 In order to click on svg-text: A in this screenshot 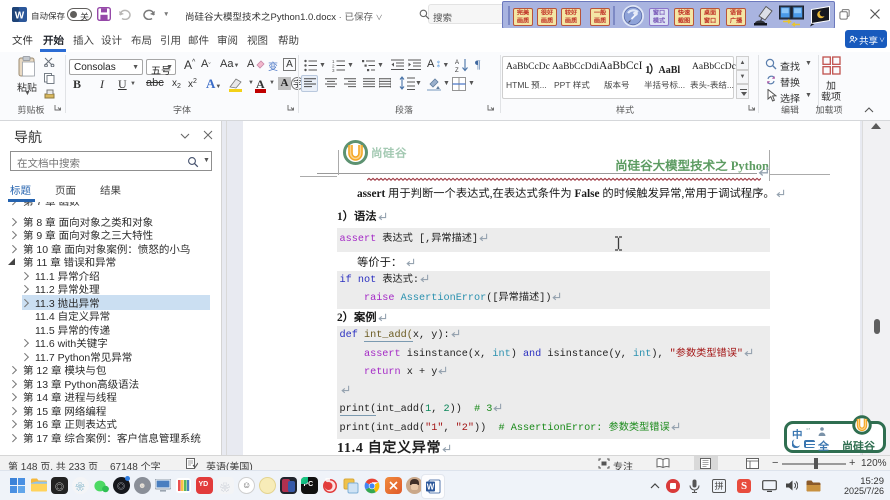, I will do `click(457, 63)`.